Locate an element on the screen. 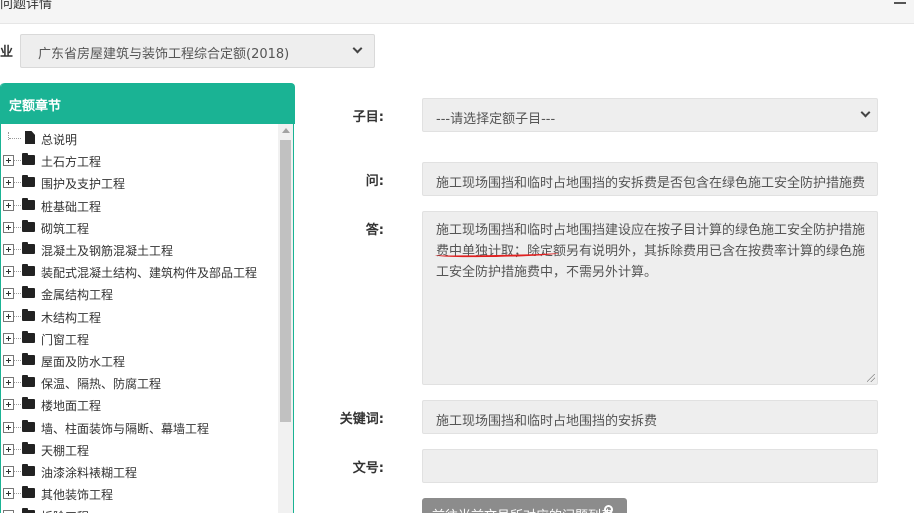 This screenshot has width=914, height=513. docno-field is located at coordinates (650, 466).